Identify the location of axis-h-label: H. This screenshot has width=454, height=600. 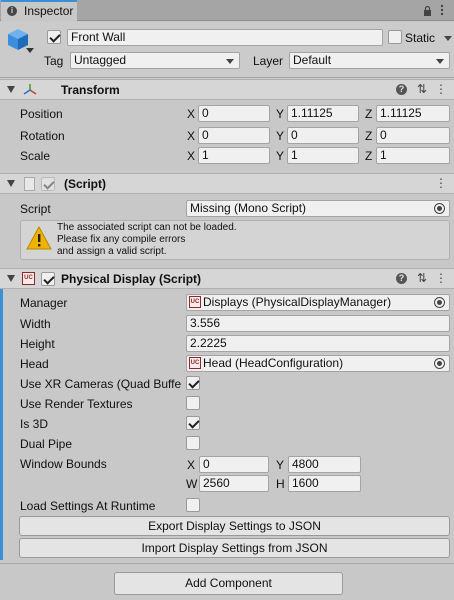
(280, 484).